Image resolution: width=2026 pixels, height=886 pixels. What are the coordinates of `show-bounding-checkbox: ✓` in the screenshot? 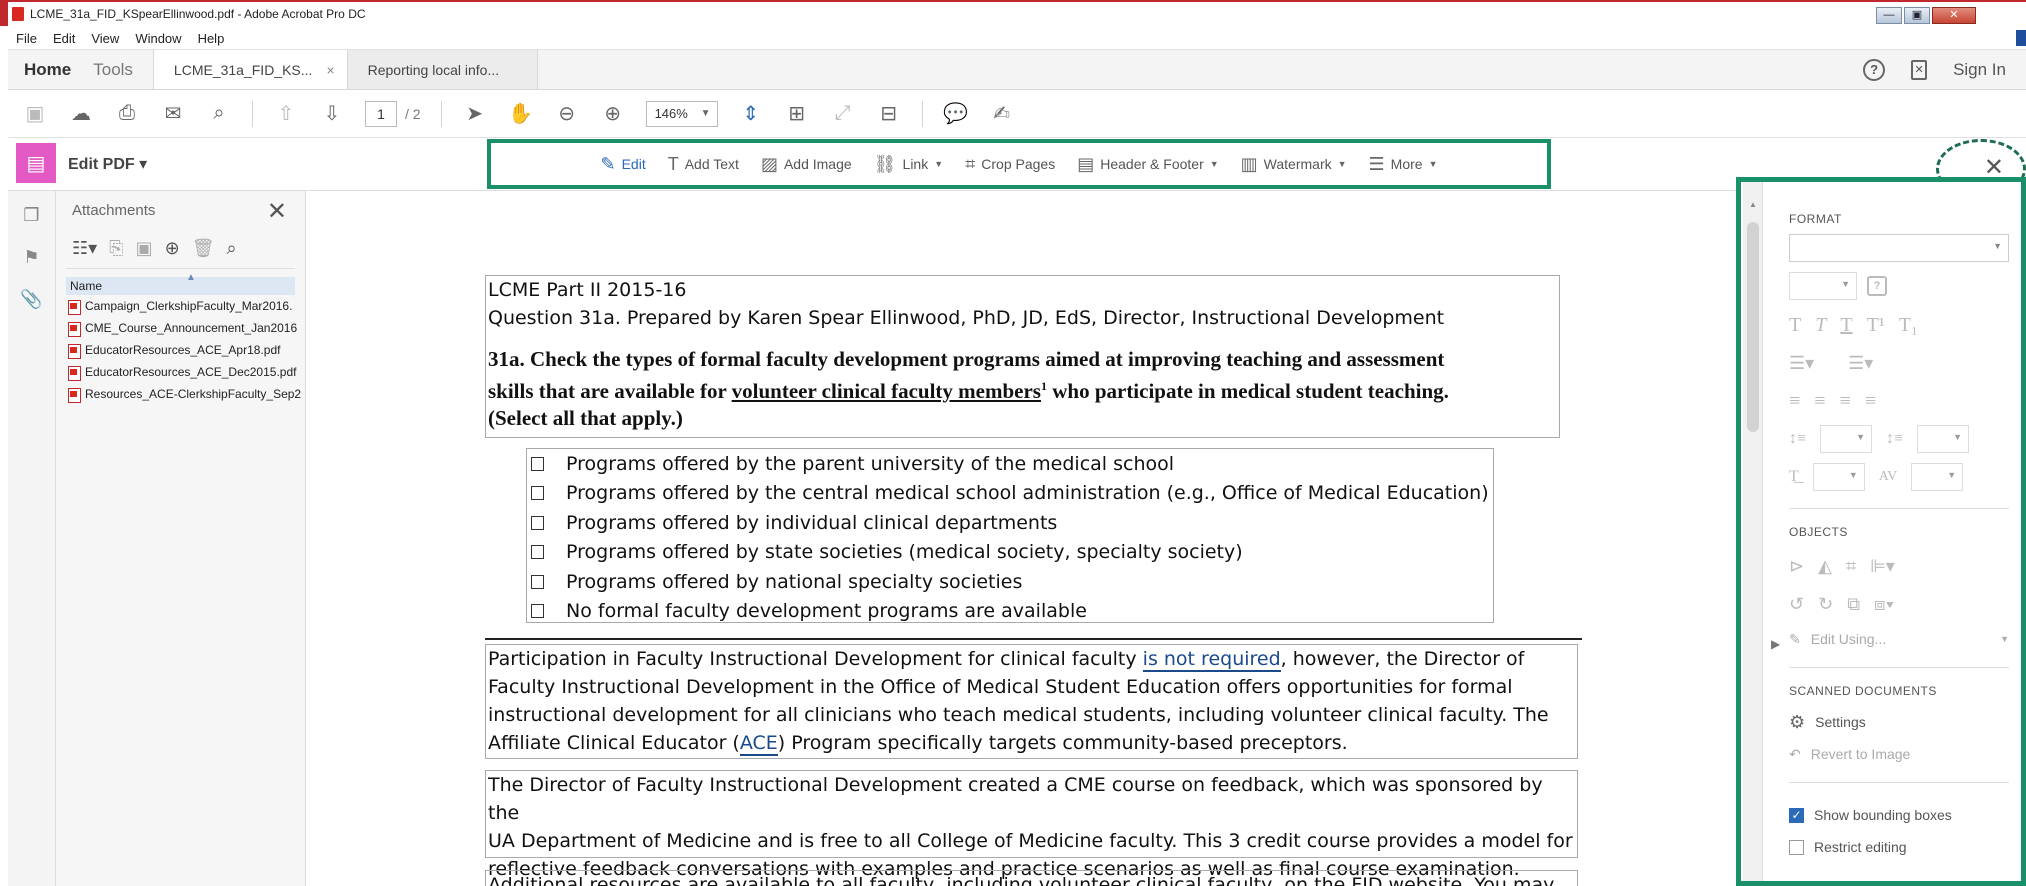 It's located at (1796, 815).